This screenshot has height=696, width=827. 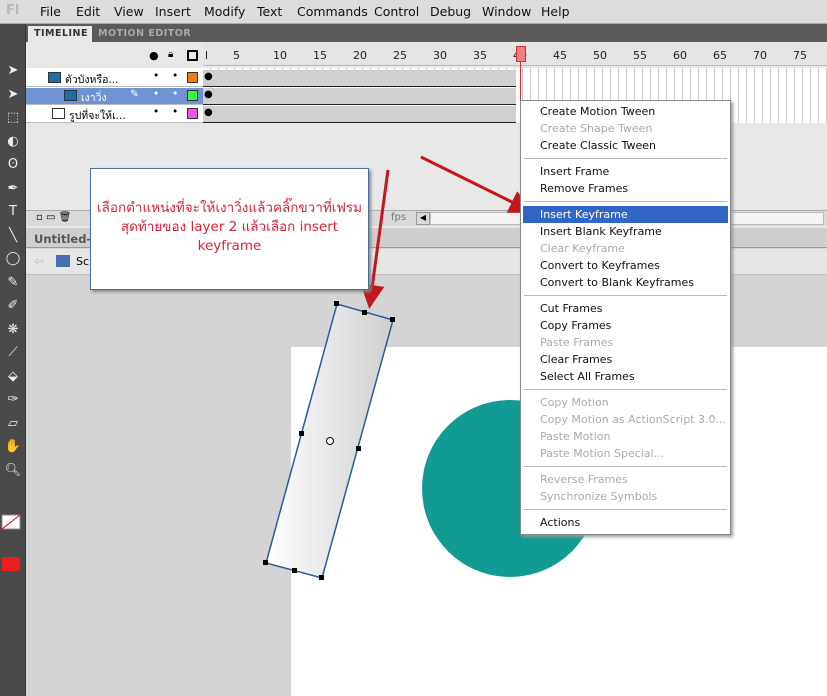 What do you see at coordinates (625, 248) in the screenshot?
I see `menu-item-clear-keyframe: Clear Keyframe` at bounding box center [625, 248].